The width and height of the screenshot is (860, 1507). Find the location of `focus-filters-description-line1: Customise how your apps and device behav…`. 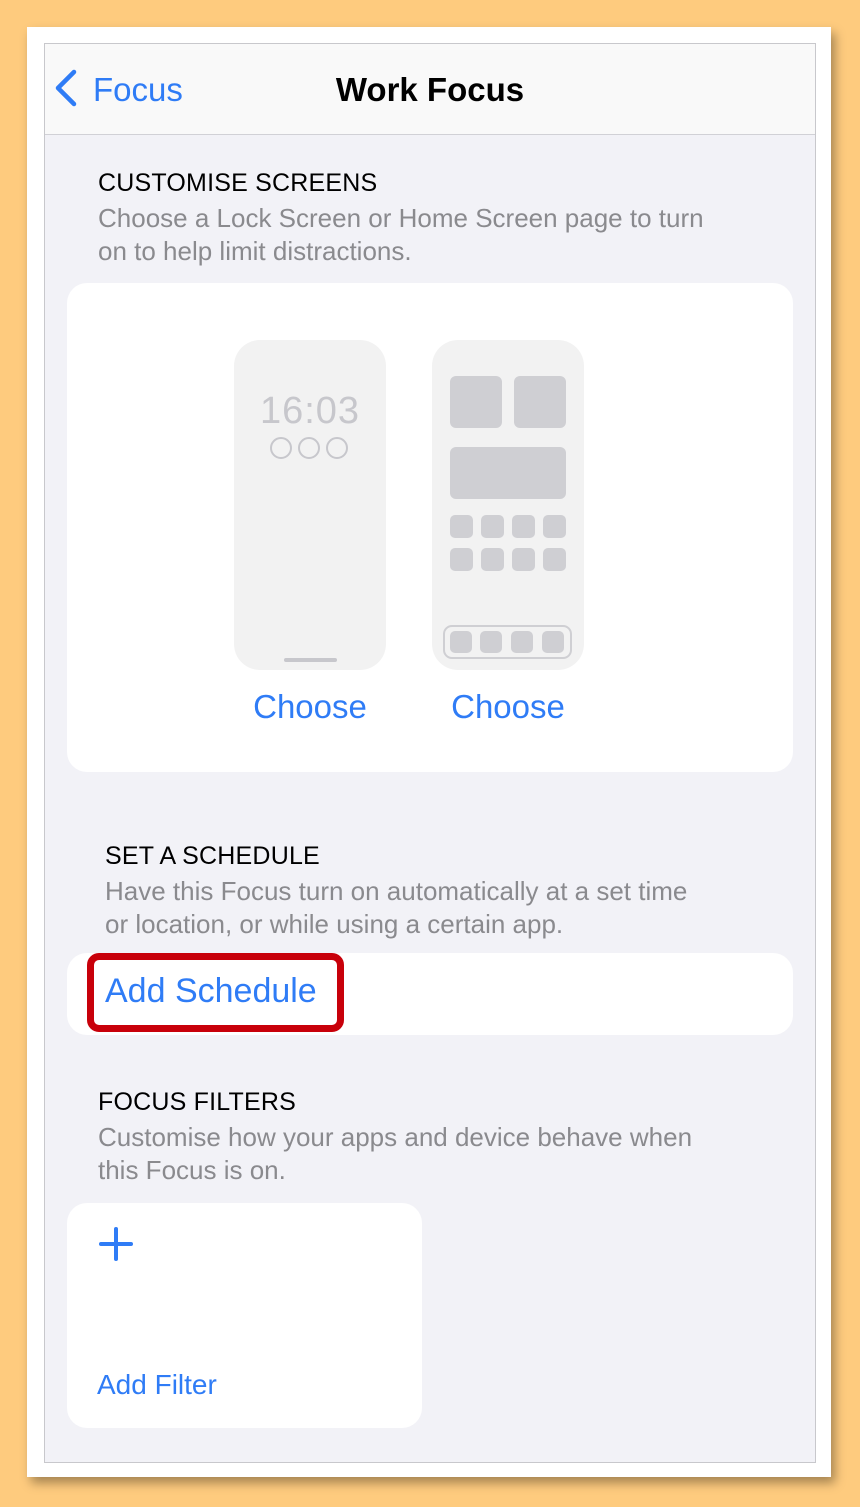

focus-filters-description-line1: Customise how your apps and device behav… is located at coordinates (395, 1137).